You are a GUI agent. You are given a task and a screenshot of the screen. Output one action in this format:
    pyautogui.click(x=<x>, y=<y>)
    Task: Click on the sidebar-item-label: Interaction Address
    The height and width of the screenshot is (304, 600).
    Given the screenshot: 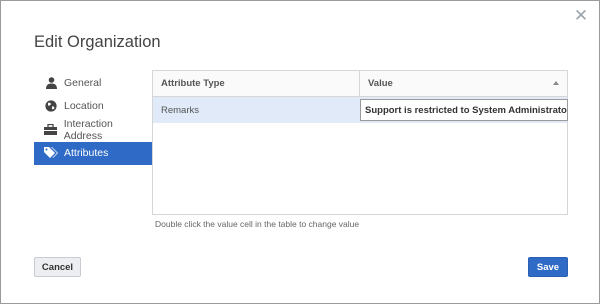 What is the action you would take?
    pyautogui.click(x=88, y=129)
    